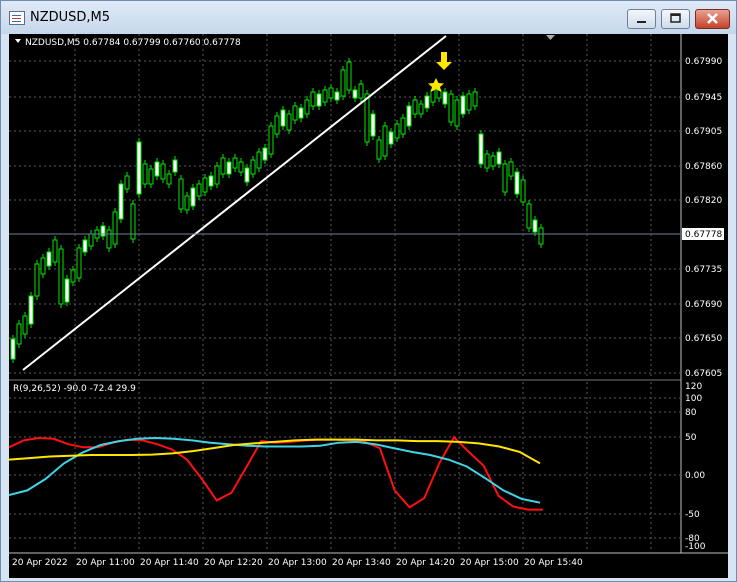  I want to click on window-title: NZDUSD,M5, so click(70, 17).